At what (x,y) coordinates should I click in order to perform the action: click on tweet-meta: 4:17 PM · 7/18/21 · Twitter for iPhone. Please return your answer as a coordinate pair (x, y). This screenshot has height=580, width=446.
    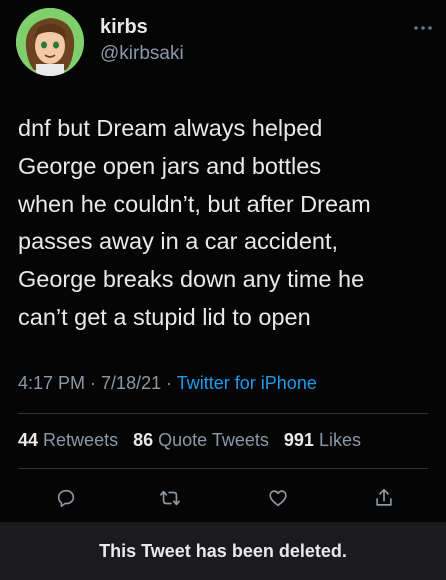
    Looking at the image, I should click on (167, 383).